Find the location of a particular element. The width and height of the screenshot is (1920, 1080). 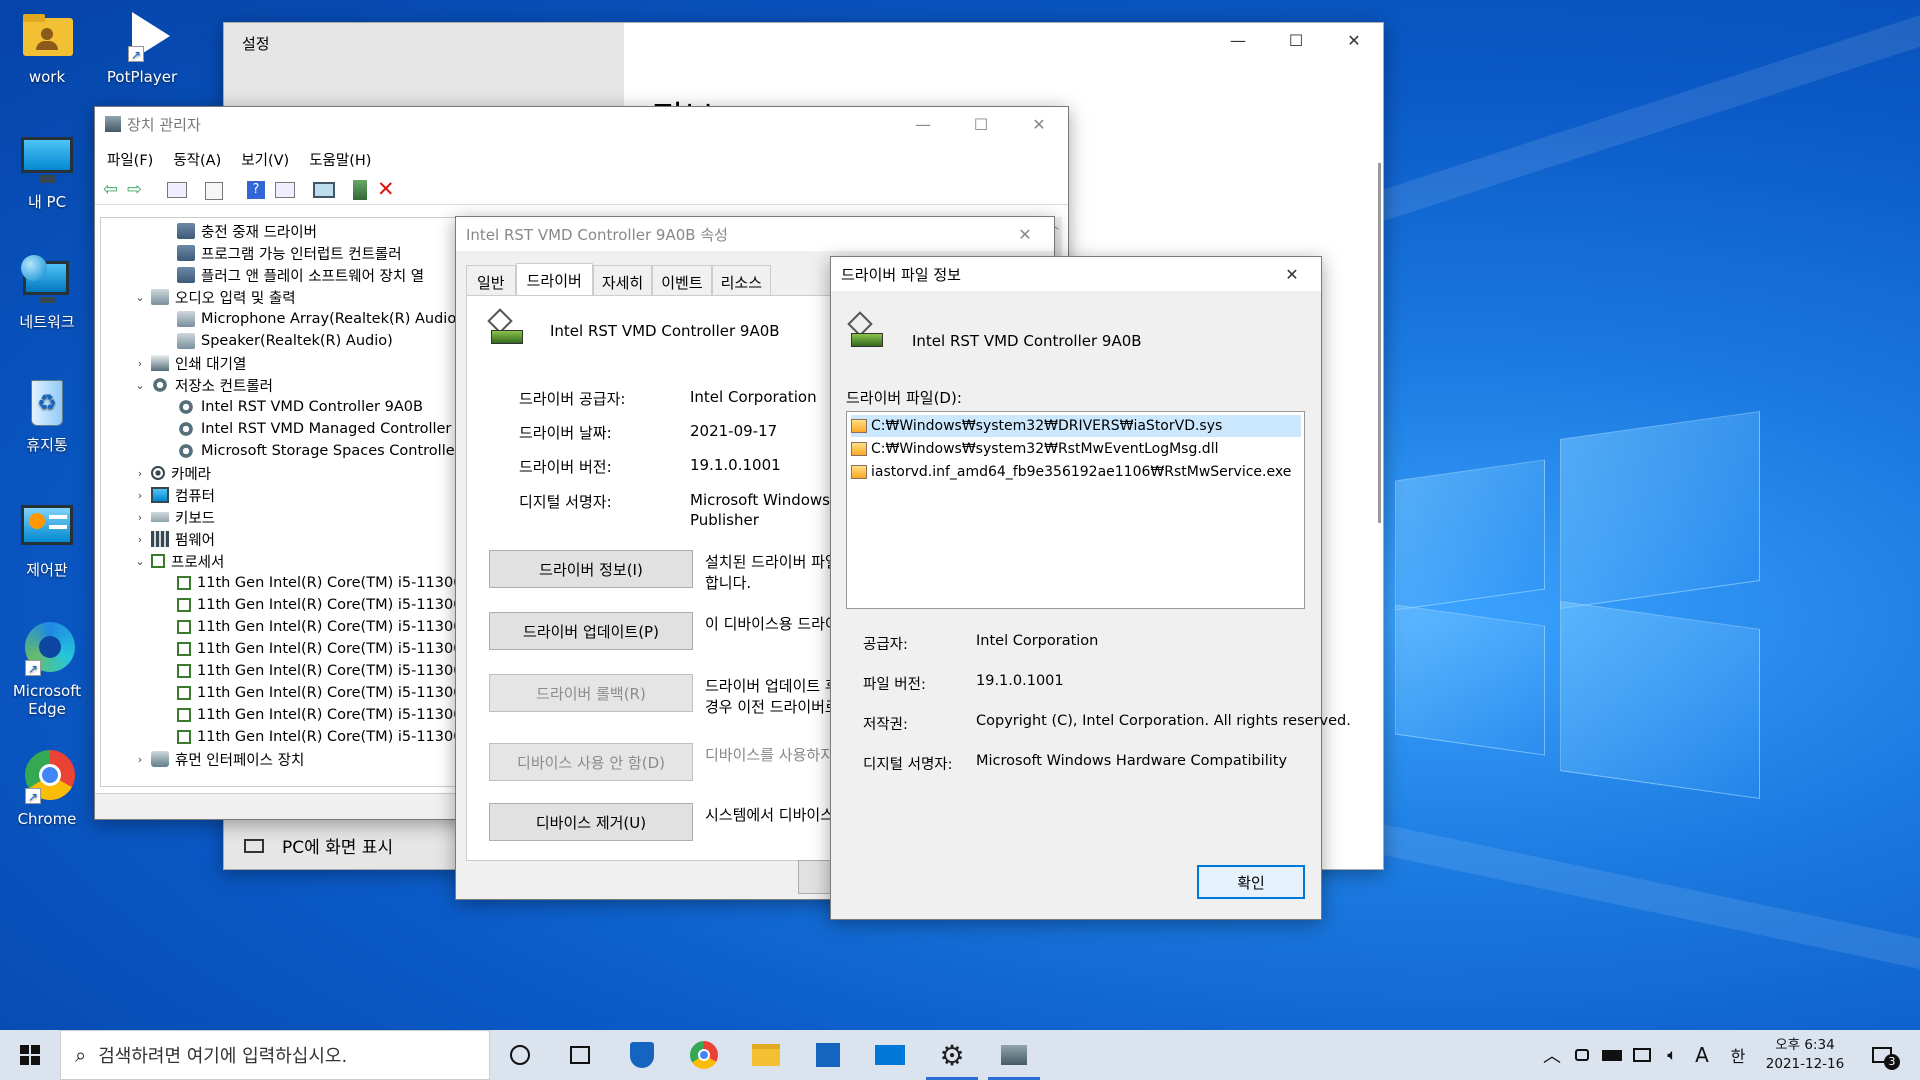

tree-item: Intel RST VMD Managed Controller 09 is located at coordinates (316, 429).